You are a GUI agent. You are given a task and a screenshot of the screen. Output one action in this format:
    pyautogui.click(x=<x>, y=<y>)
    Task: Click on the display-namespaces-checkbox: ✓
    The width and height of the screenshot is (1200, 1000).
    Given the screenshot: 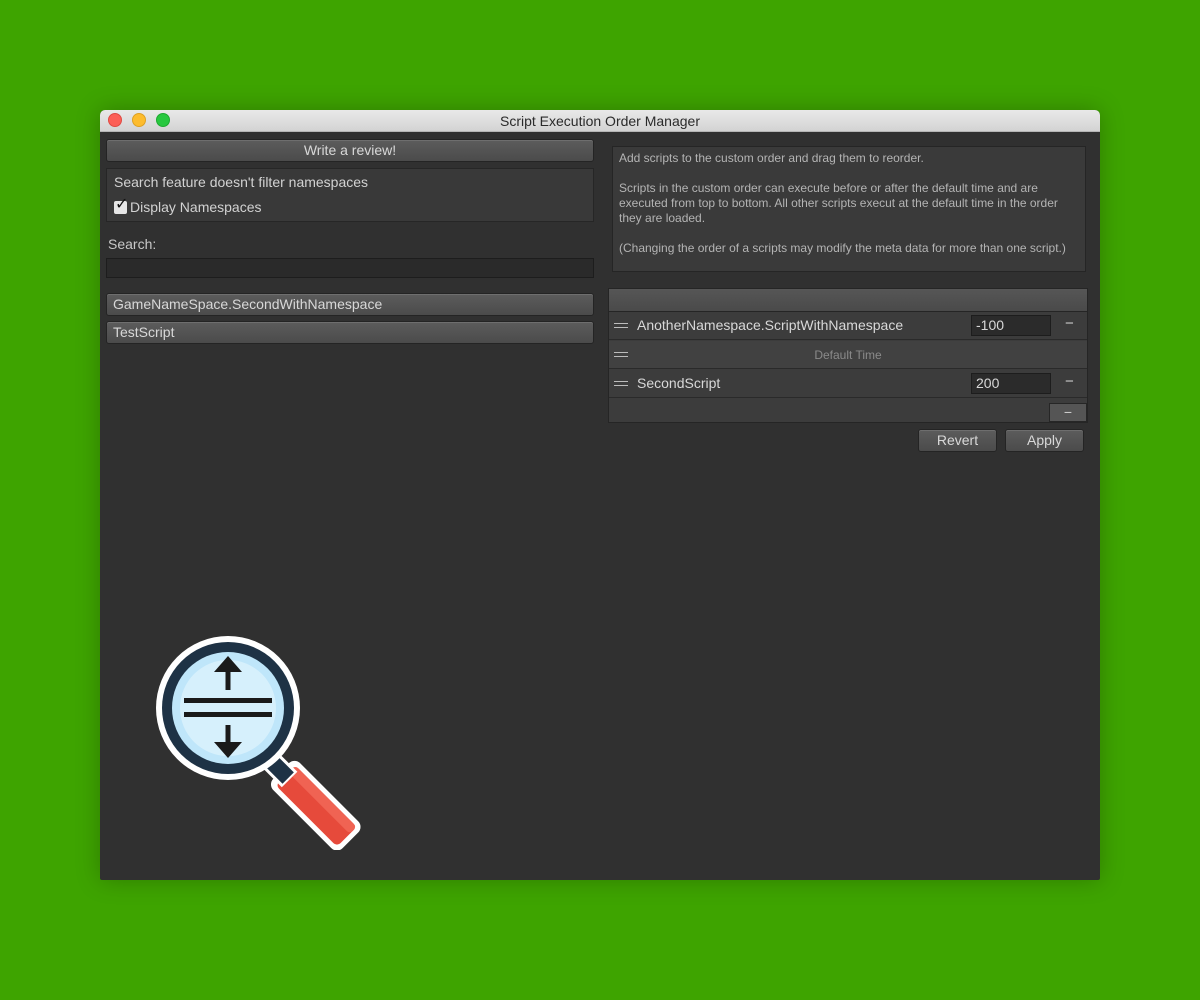 What is the action you would take?
    pyautogui.click(x=121, y=205)
    